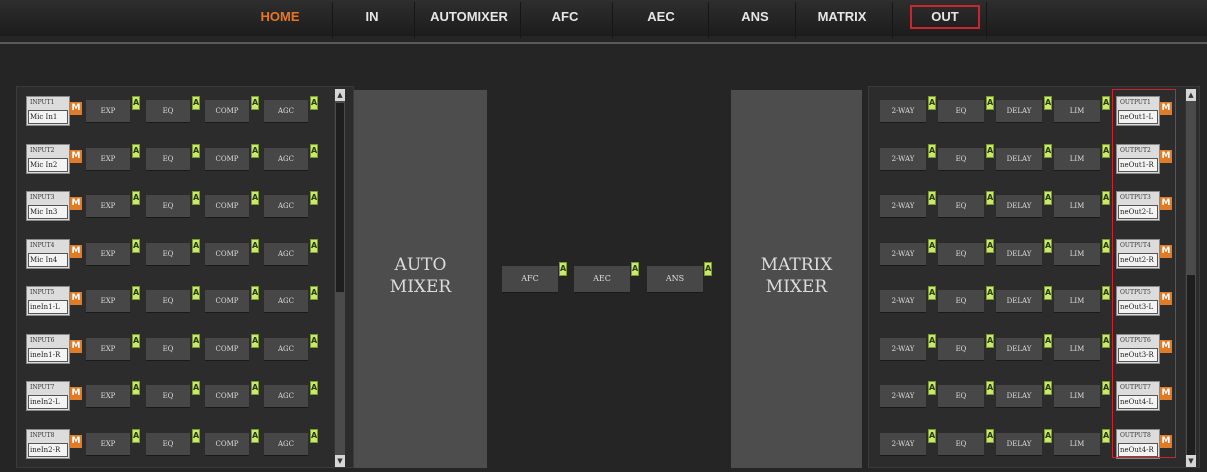 The height and width of the screenshot is (472, 1207). I want to click on output-selector: OUTPUT3 neOut2-L, so click(1138, 206).